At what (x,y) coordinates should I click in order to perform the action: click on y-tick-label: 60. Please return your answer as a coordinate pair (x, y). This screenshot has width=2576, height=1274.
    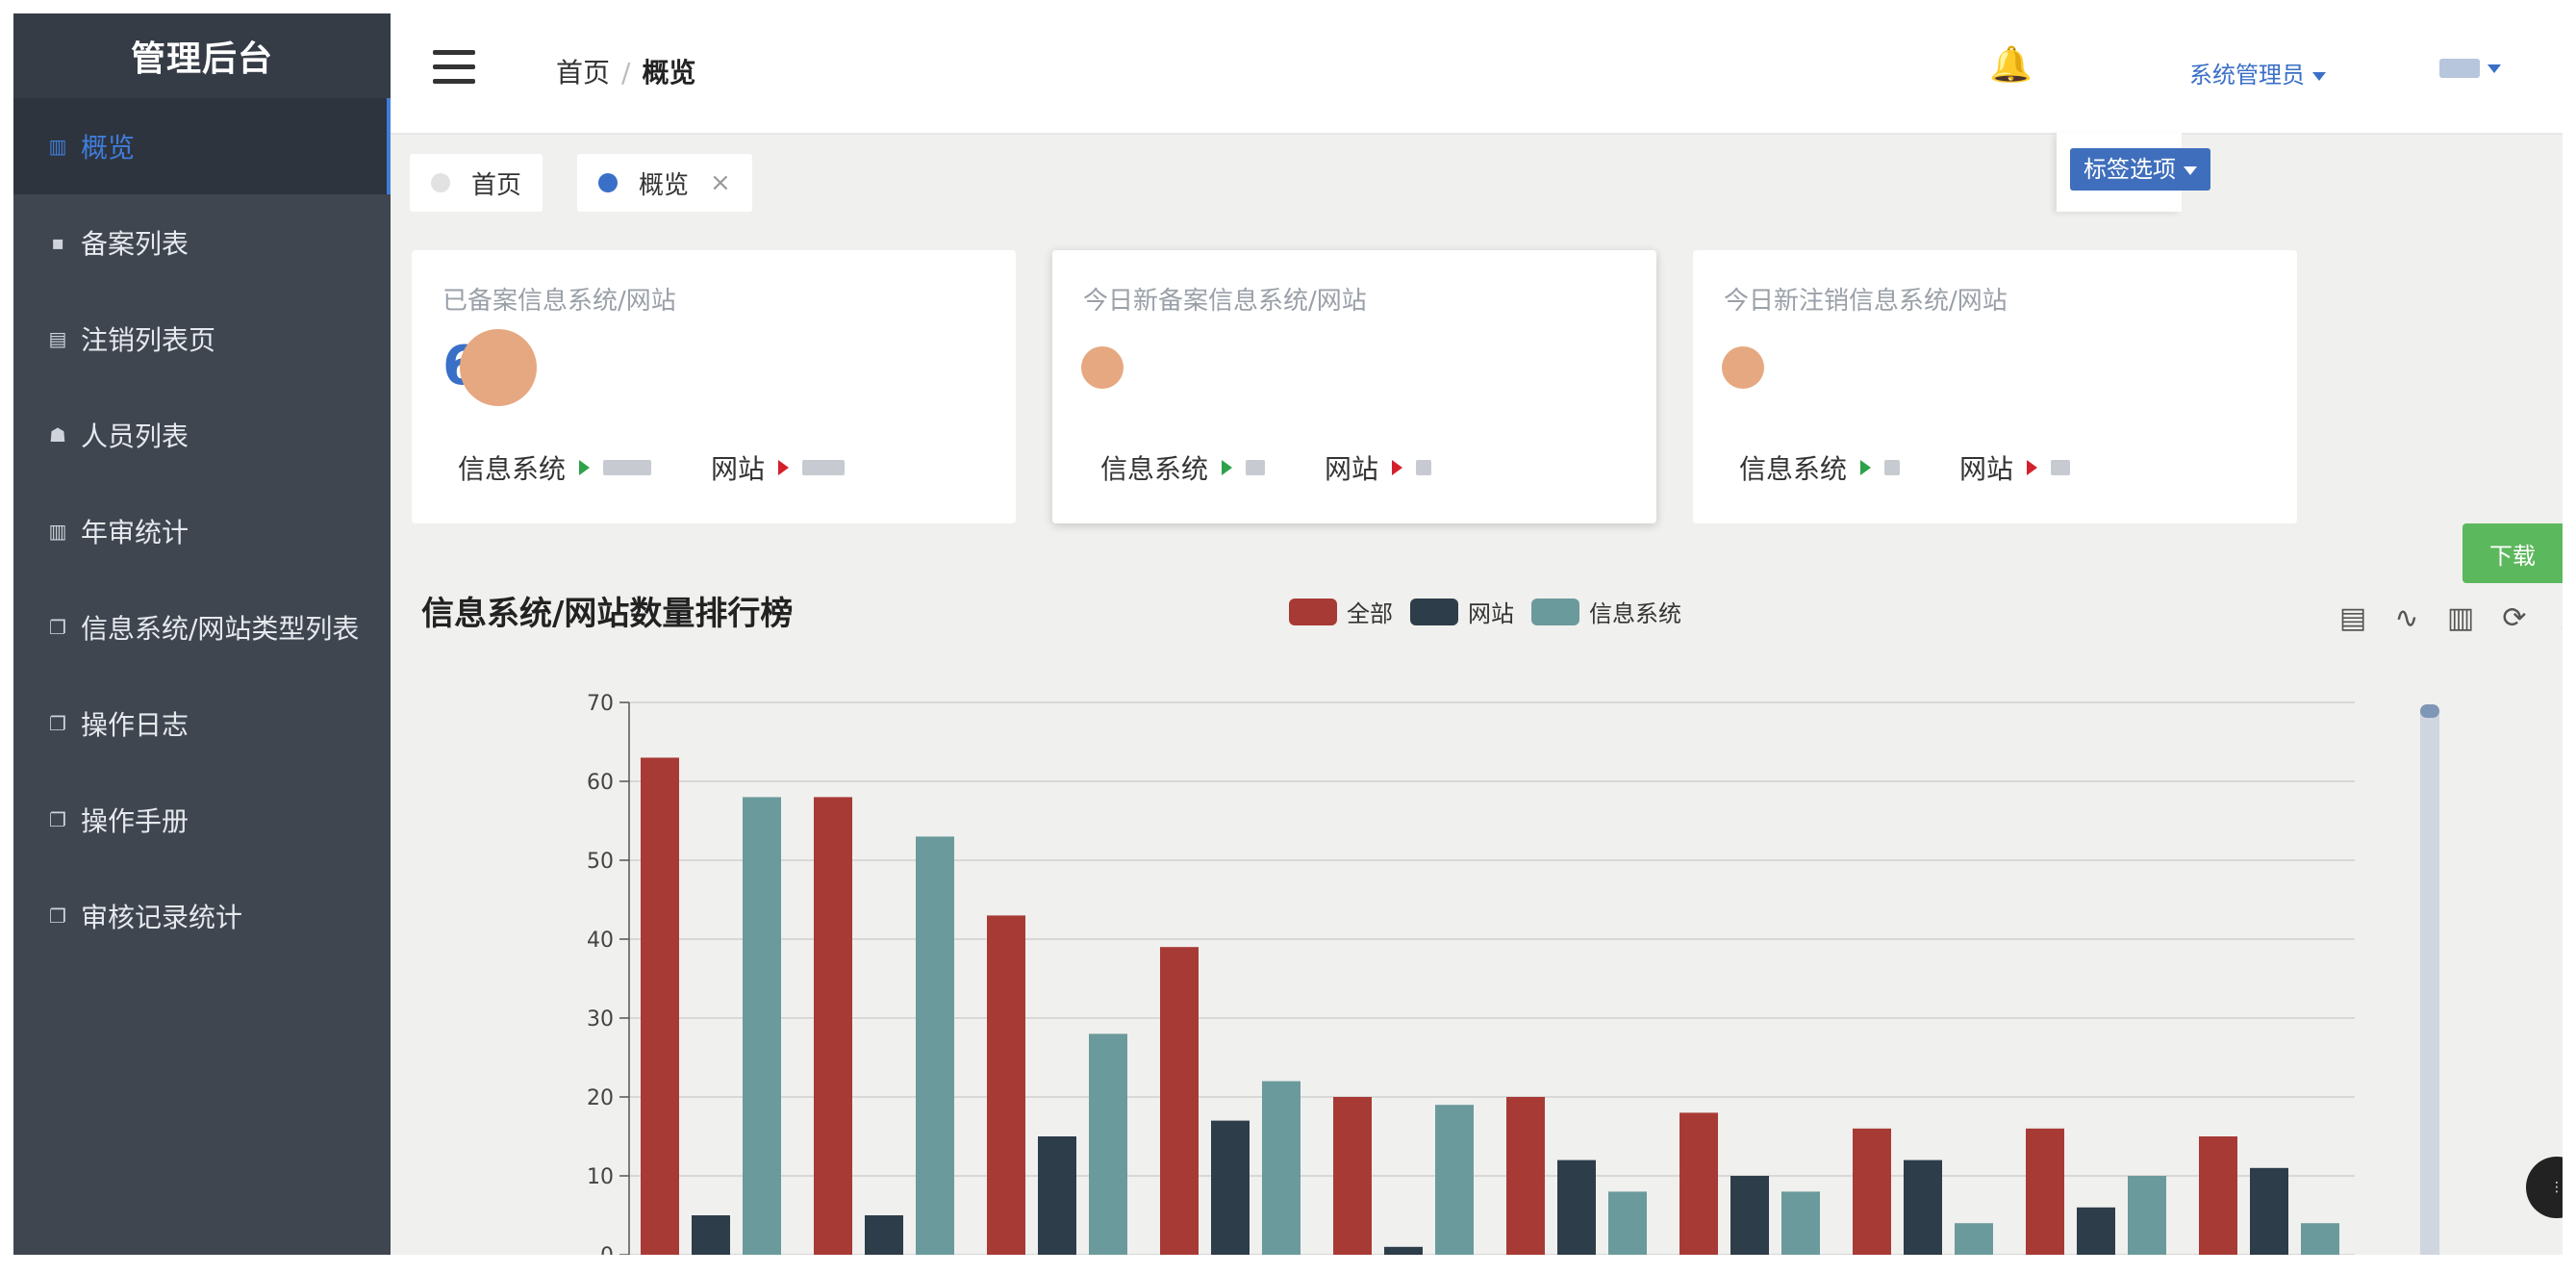
    Looking at the image, I should click on (600, 783).